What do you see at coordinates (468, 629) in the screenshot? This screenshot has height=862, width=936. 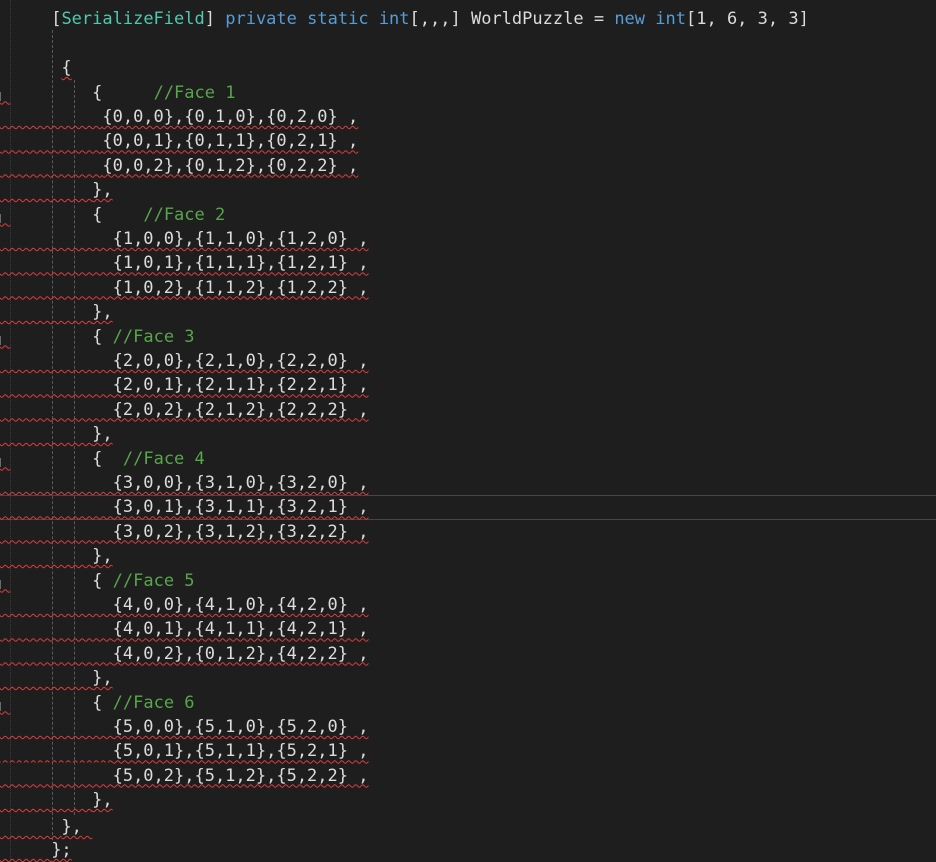 I see `code-line-face-row: {4,0,1},{4,1,1},{4,2,1} ,` at bounding box center [468, 629].